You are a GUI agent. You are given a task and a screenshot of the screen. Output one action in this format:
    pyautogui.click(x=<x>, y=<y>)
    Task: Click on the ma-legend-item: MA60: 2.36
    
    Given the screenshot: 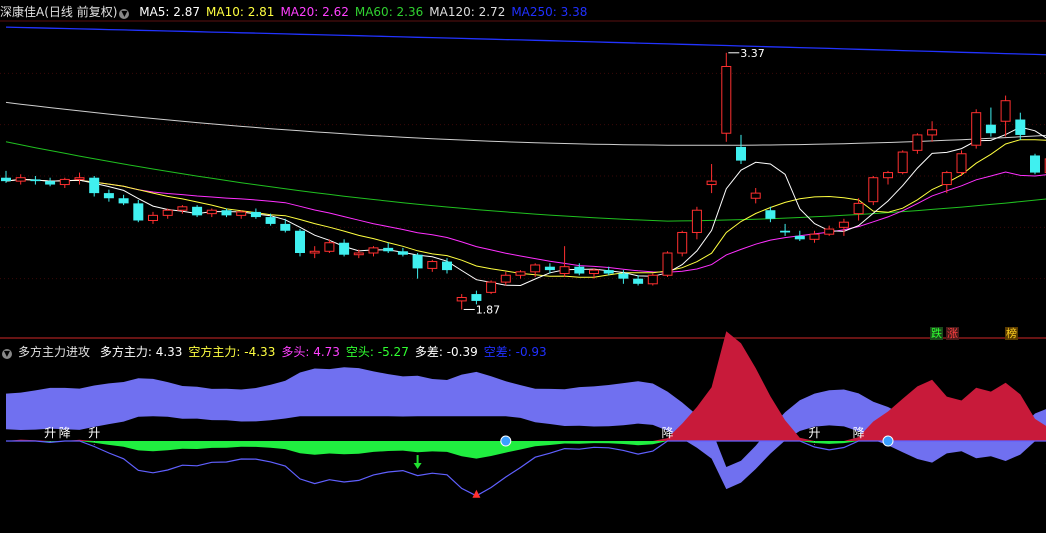 What is the action you would take?
    pyautogui.click(x=389, y=12)
    